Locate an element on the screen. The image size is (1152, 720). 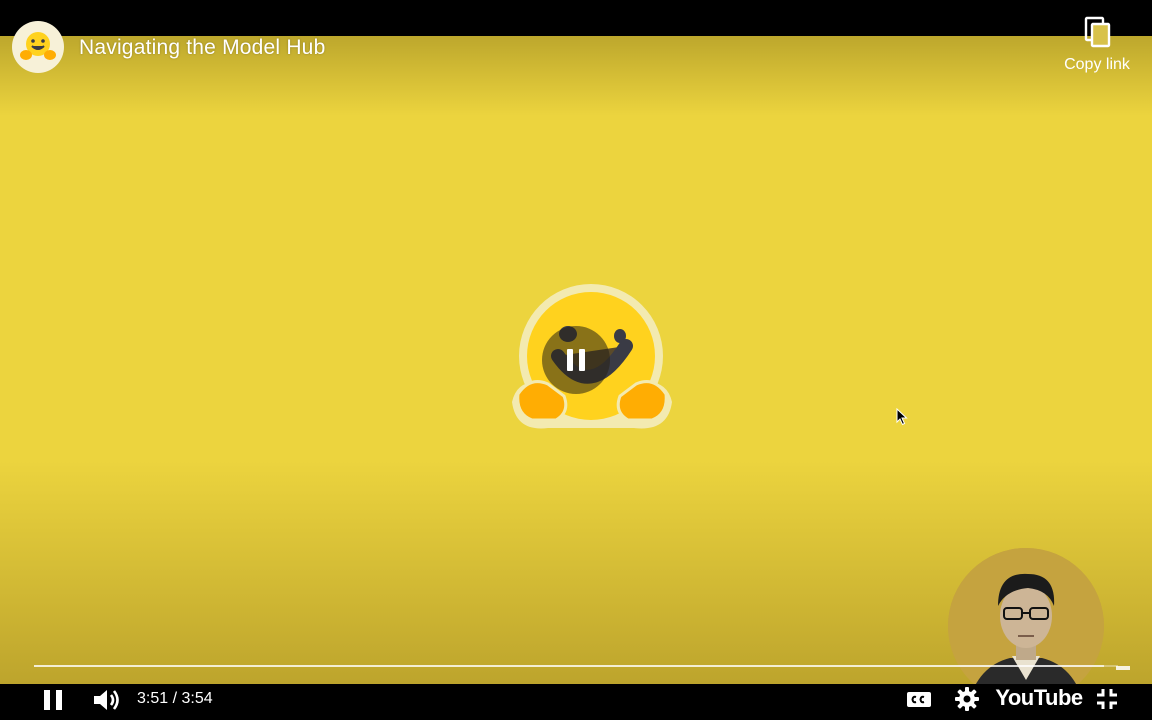
exit-fullscreen-icon is located at coordinates (1107, 699).